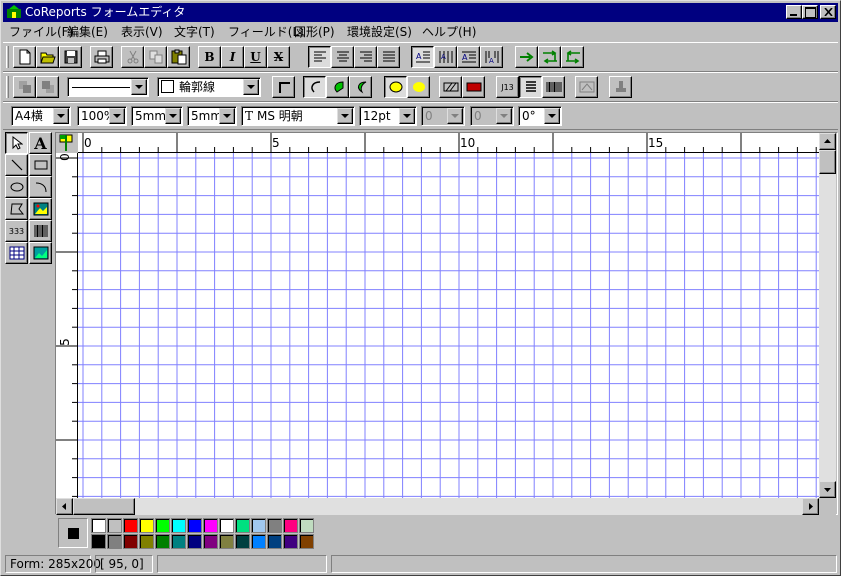  What do you see at coordinates (47, 57) in the screenshot?
I see `open-button` at bounding box center [47, 57].